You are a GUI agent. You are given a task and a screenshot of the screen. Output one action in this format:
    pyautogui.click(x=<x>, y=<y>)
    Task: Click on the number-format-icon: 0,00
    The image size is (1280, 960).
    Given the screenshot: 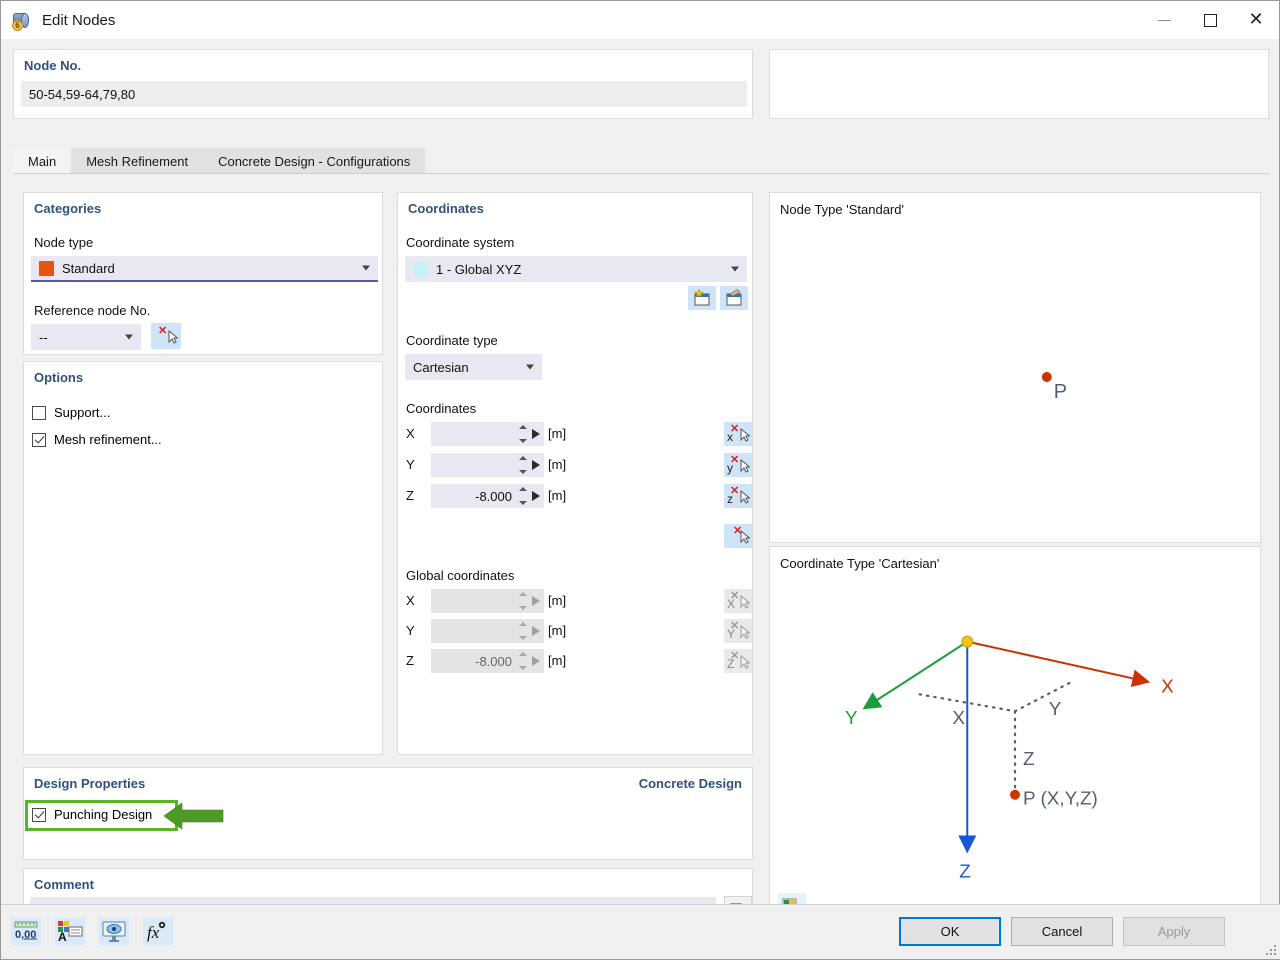 What is the action you would take?
    pyautogui.click(x=26, y=931)
    